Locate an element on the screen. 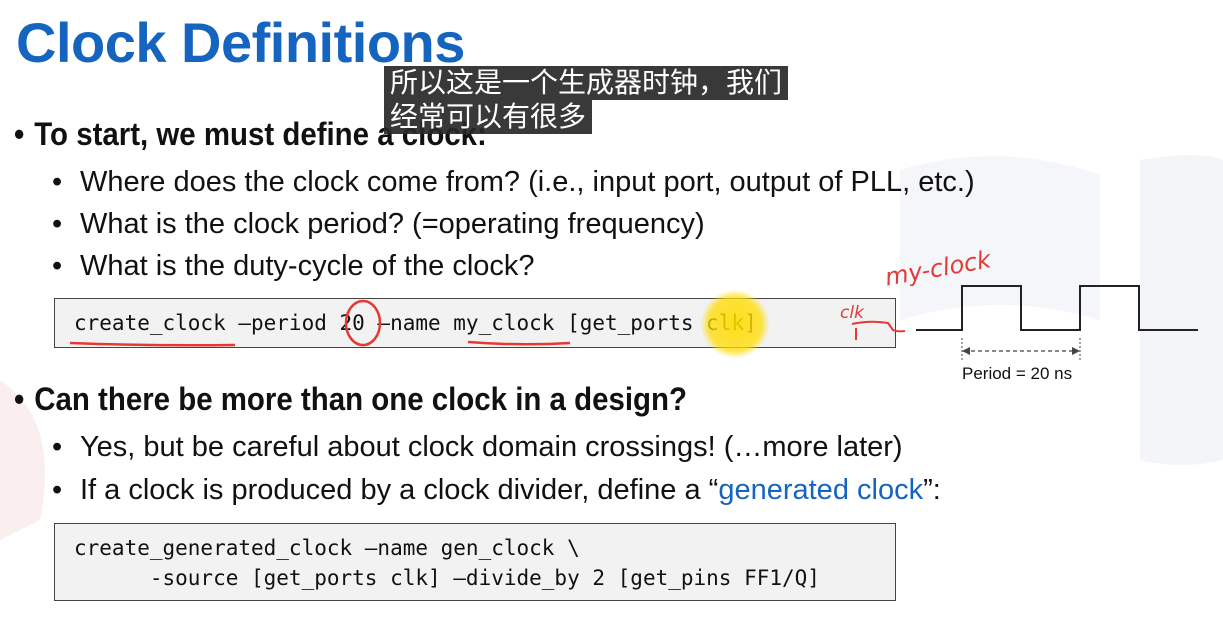 The width and height of the screenshot is (1223, 618). code-line-1: create_generated_clock –name gen_clock \ is located at coordinates (327, 548).